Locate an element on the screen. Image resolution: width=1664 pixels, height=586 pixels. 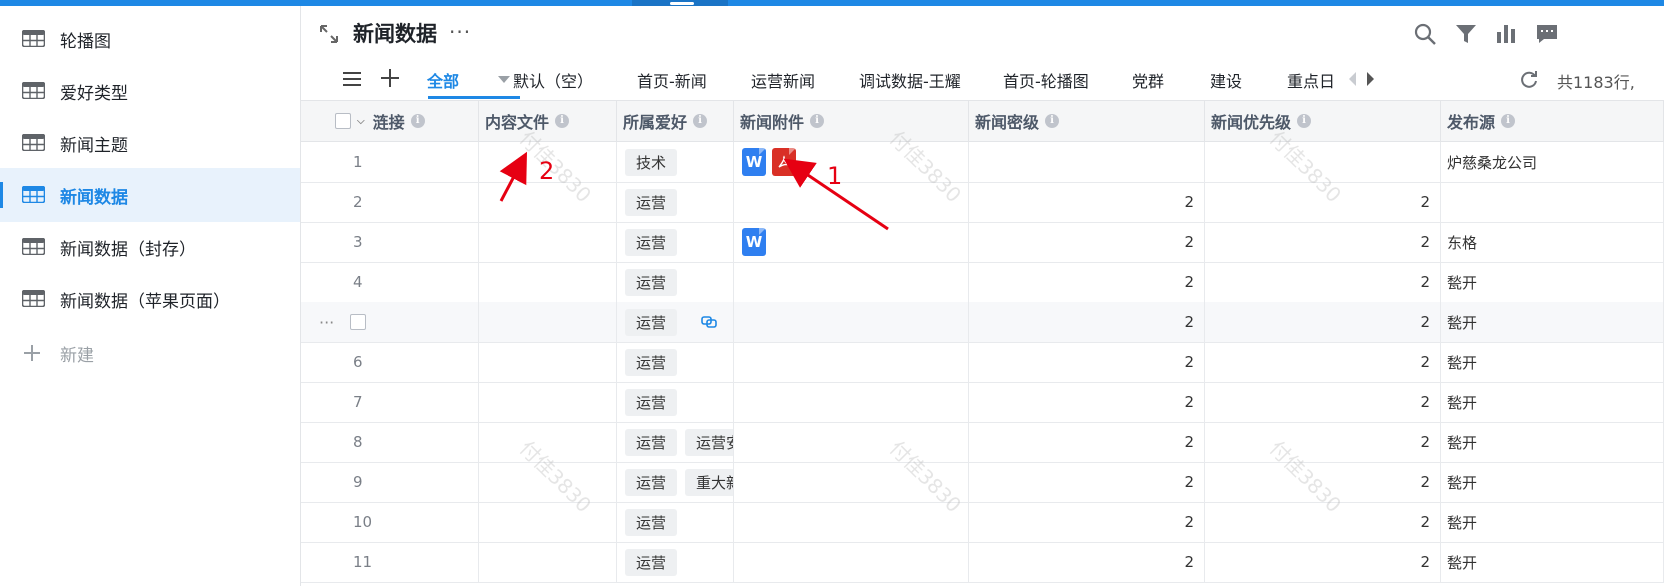
table-row: 3 运营 W 2 2 东格 is located at coordinates (982, 242).